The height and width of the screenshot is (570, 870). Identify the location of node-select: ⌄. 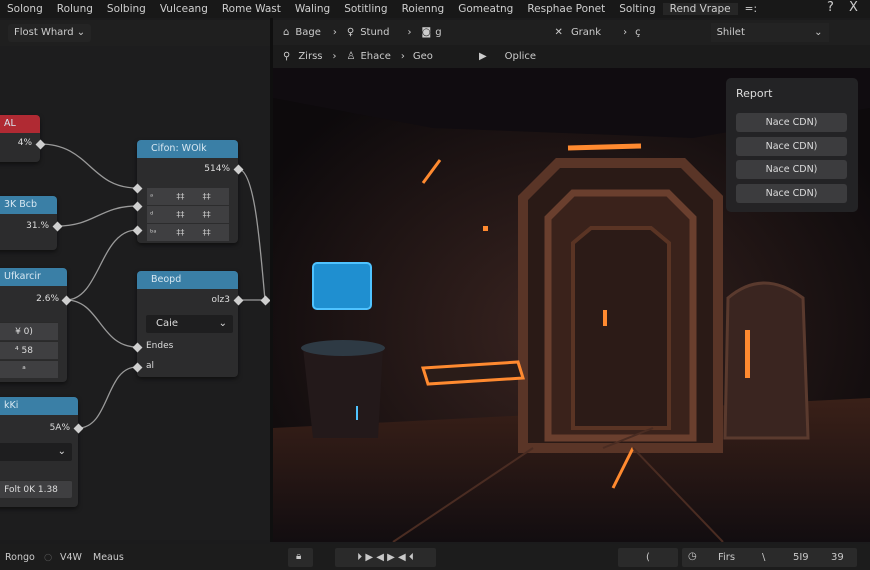
(36, 452).